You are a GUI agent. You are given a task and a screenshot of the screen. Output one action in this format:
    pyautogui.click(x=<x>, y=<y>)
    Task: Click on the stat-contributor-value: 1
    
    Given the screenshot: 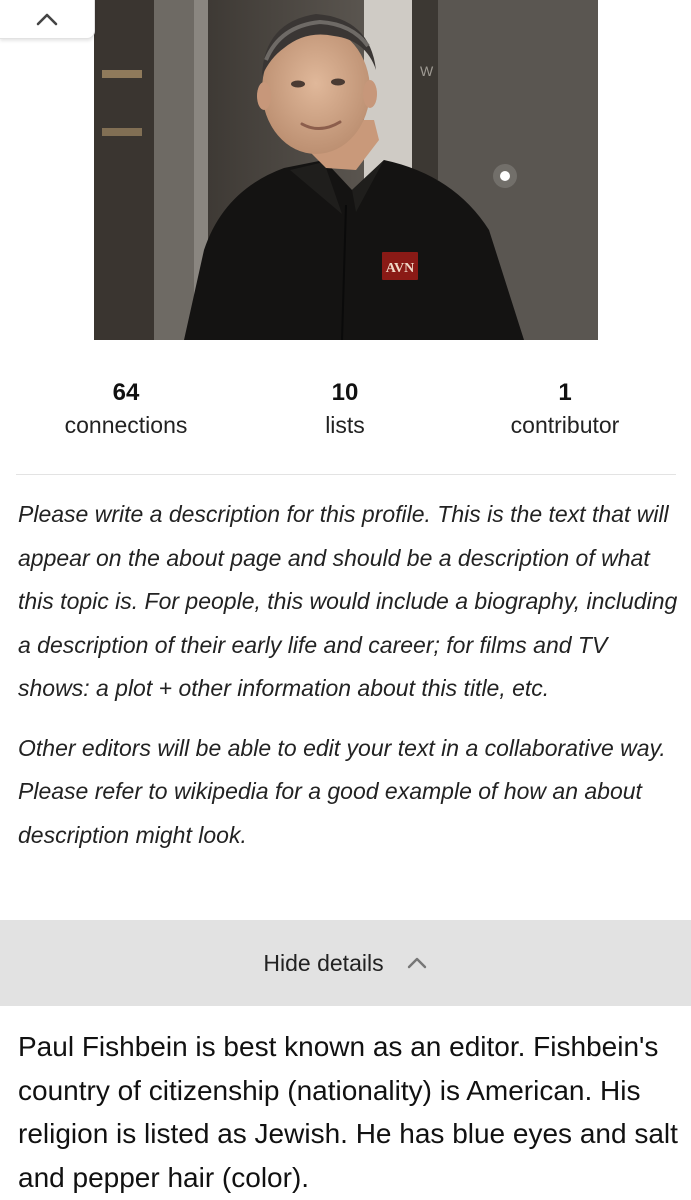 What is the action you would take?
    pyautogui.click(x=565, y=392)
    